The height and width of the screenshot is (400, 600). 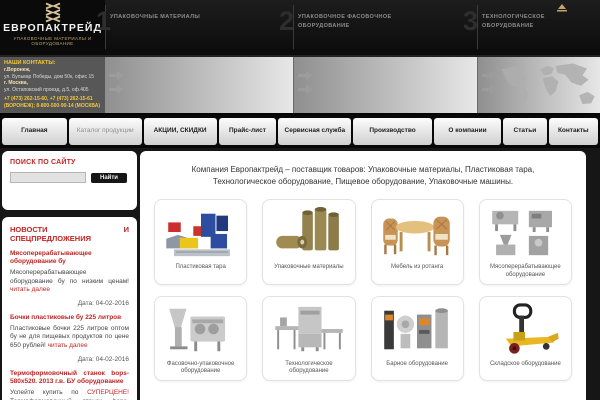 I want to click on news-heading: НОВОСТИ И, so click(x=69, y=229).